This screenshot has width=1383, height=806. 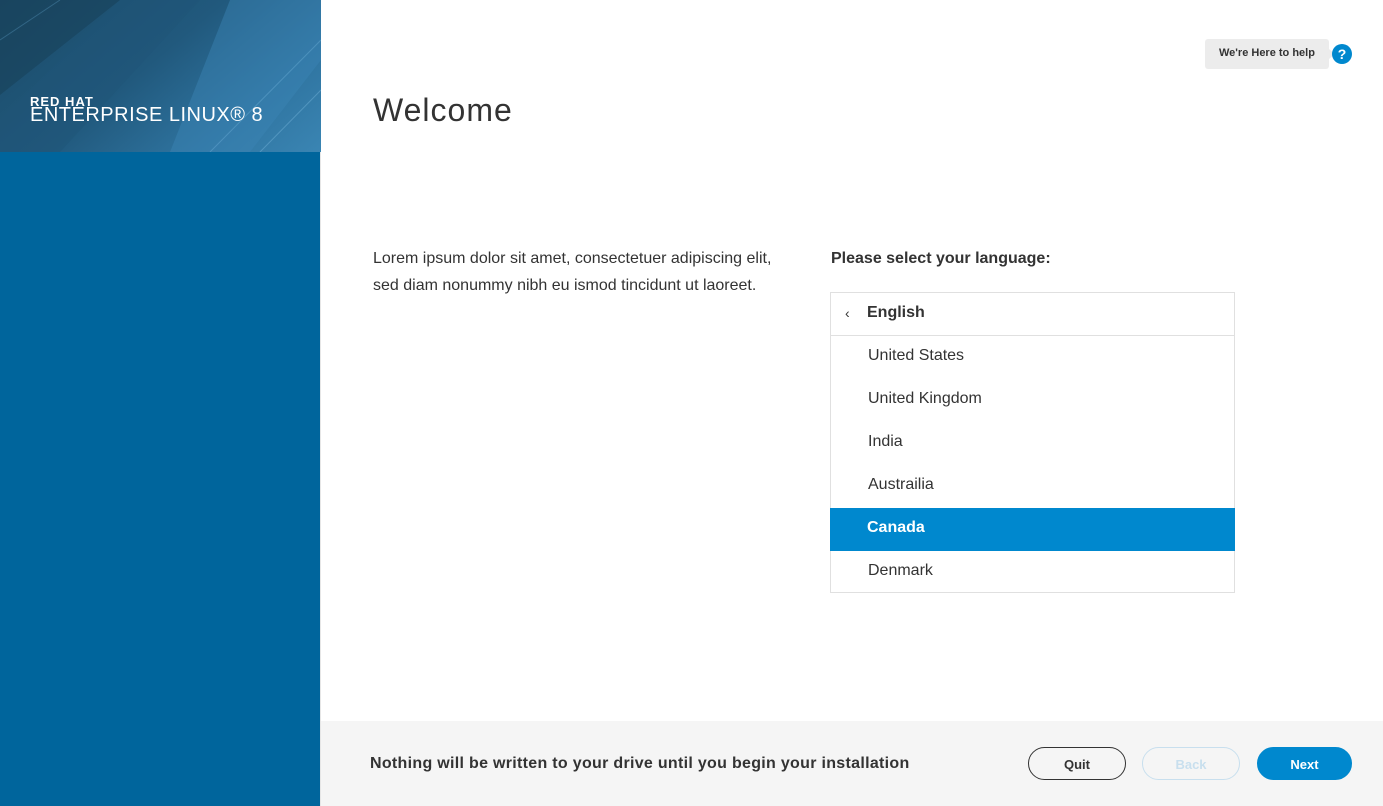 What do you see at coordinates (916, 355) in the screenshot?
I see `language-option-label: United States` at bounding box center [916, 355].